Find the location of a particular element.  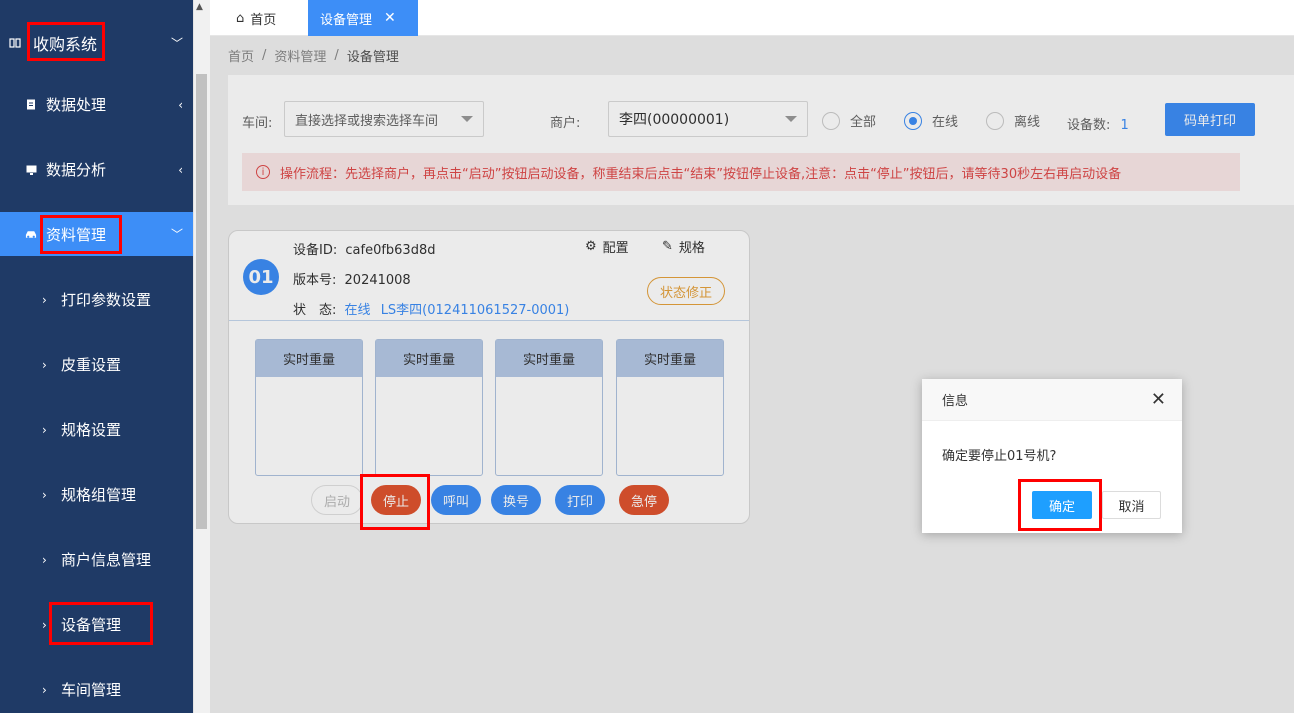

sidebar-sub-tare: › 皮重设置 is located at coordinates (96, 364).